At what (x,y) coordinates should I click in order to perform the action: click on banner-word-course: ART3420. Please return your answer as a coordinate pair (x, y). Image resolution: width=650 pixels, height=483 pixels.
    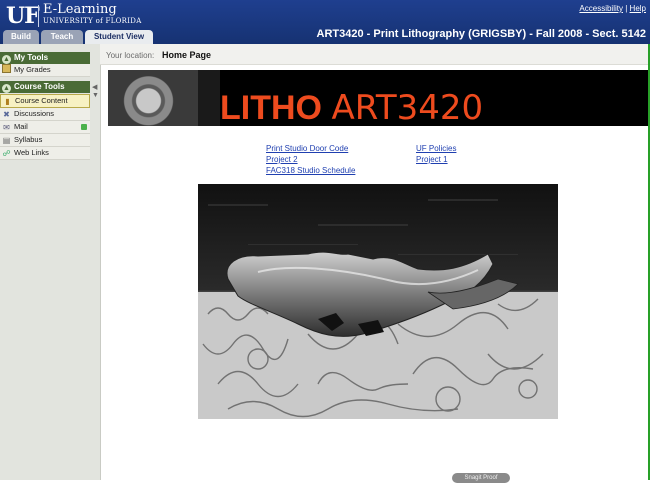
    Looking at the image, I should click on (407, 107).